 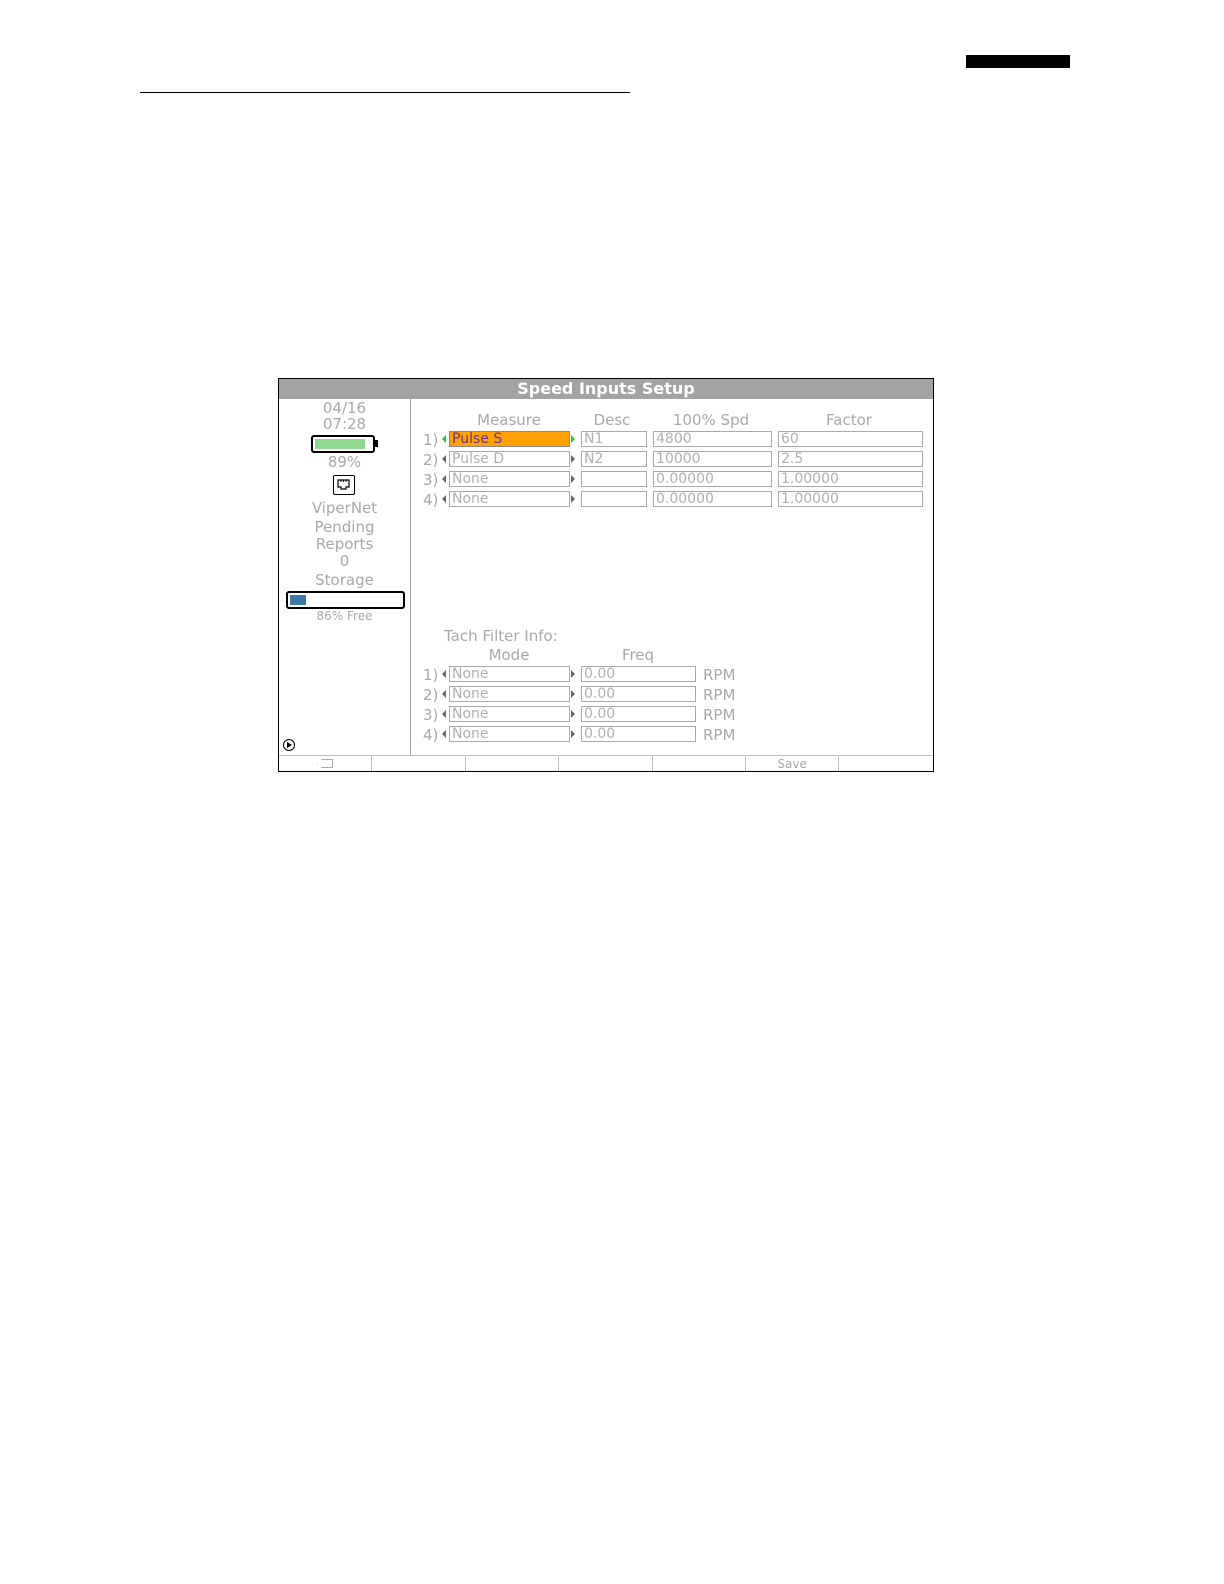 What do you see at coordinates (509, 694) in the screenshot?
I see `mode-2-field: None` at bounding box center [509, 694].